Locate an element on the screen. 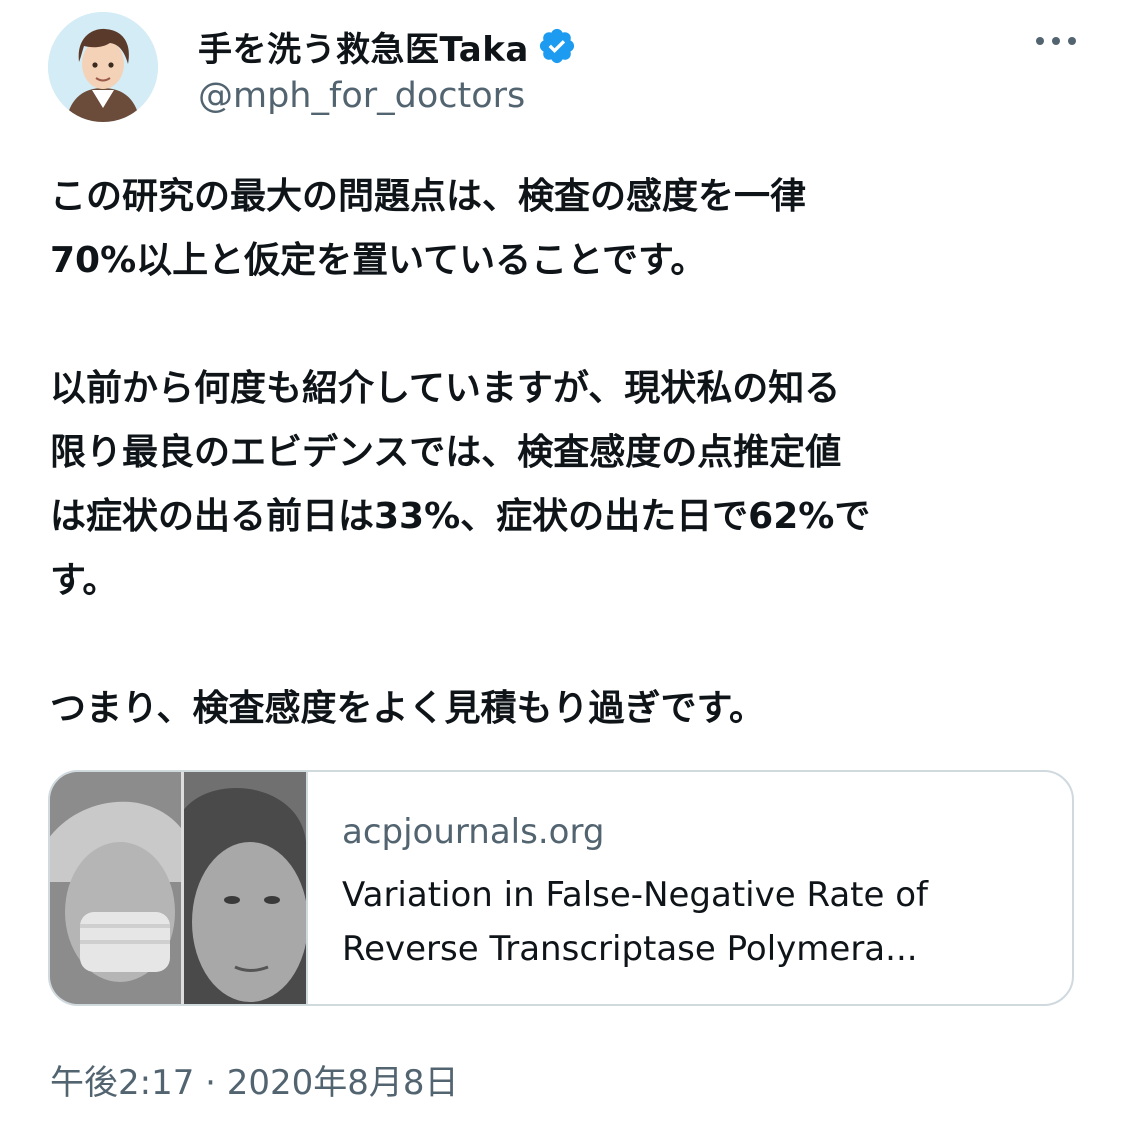 Image resolution: width=1125 pixels, height=1125 pixels. card-divider is located at coordinates (307, 888).